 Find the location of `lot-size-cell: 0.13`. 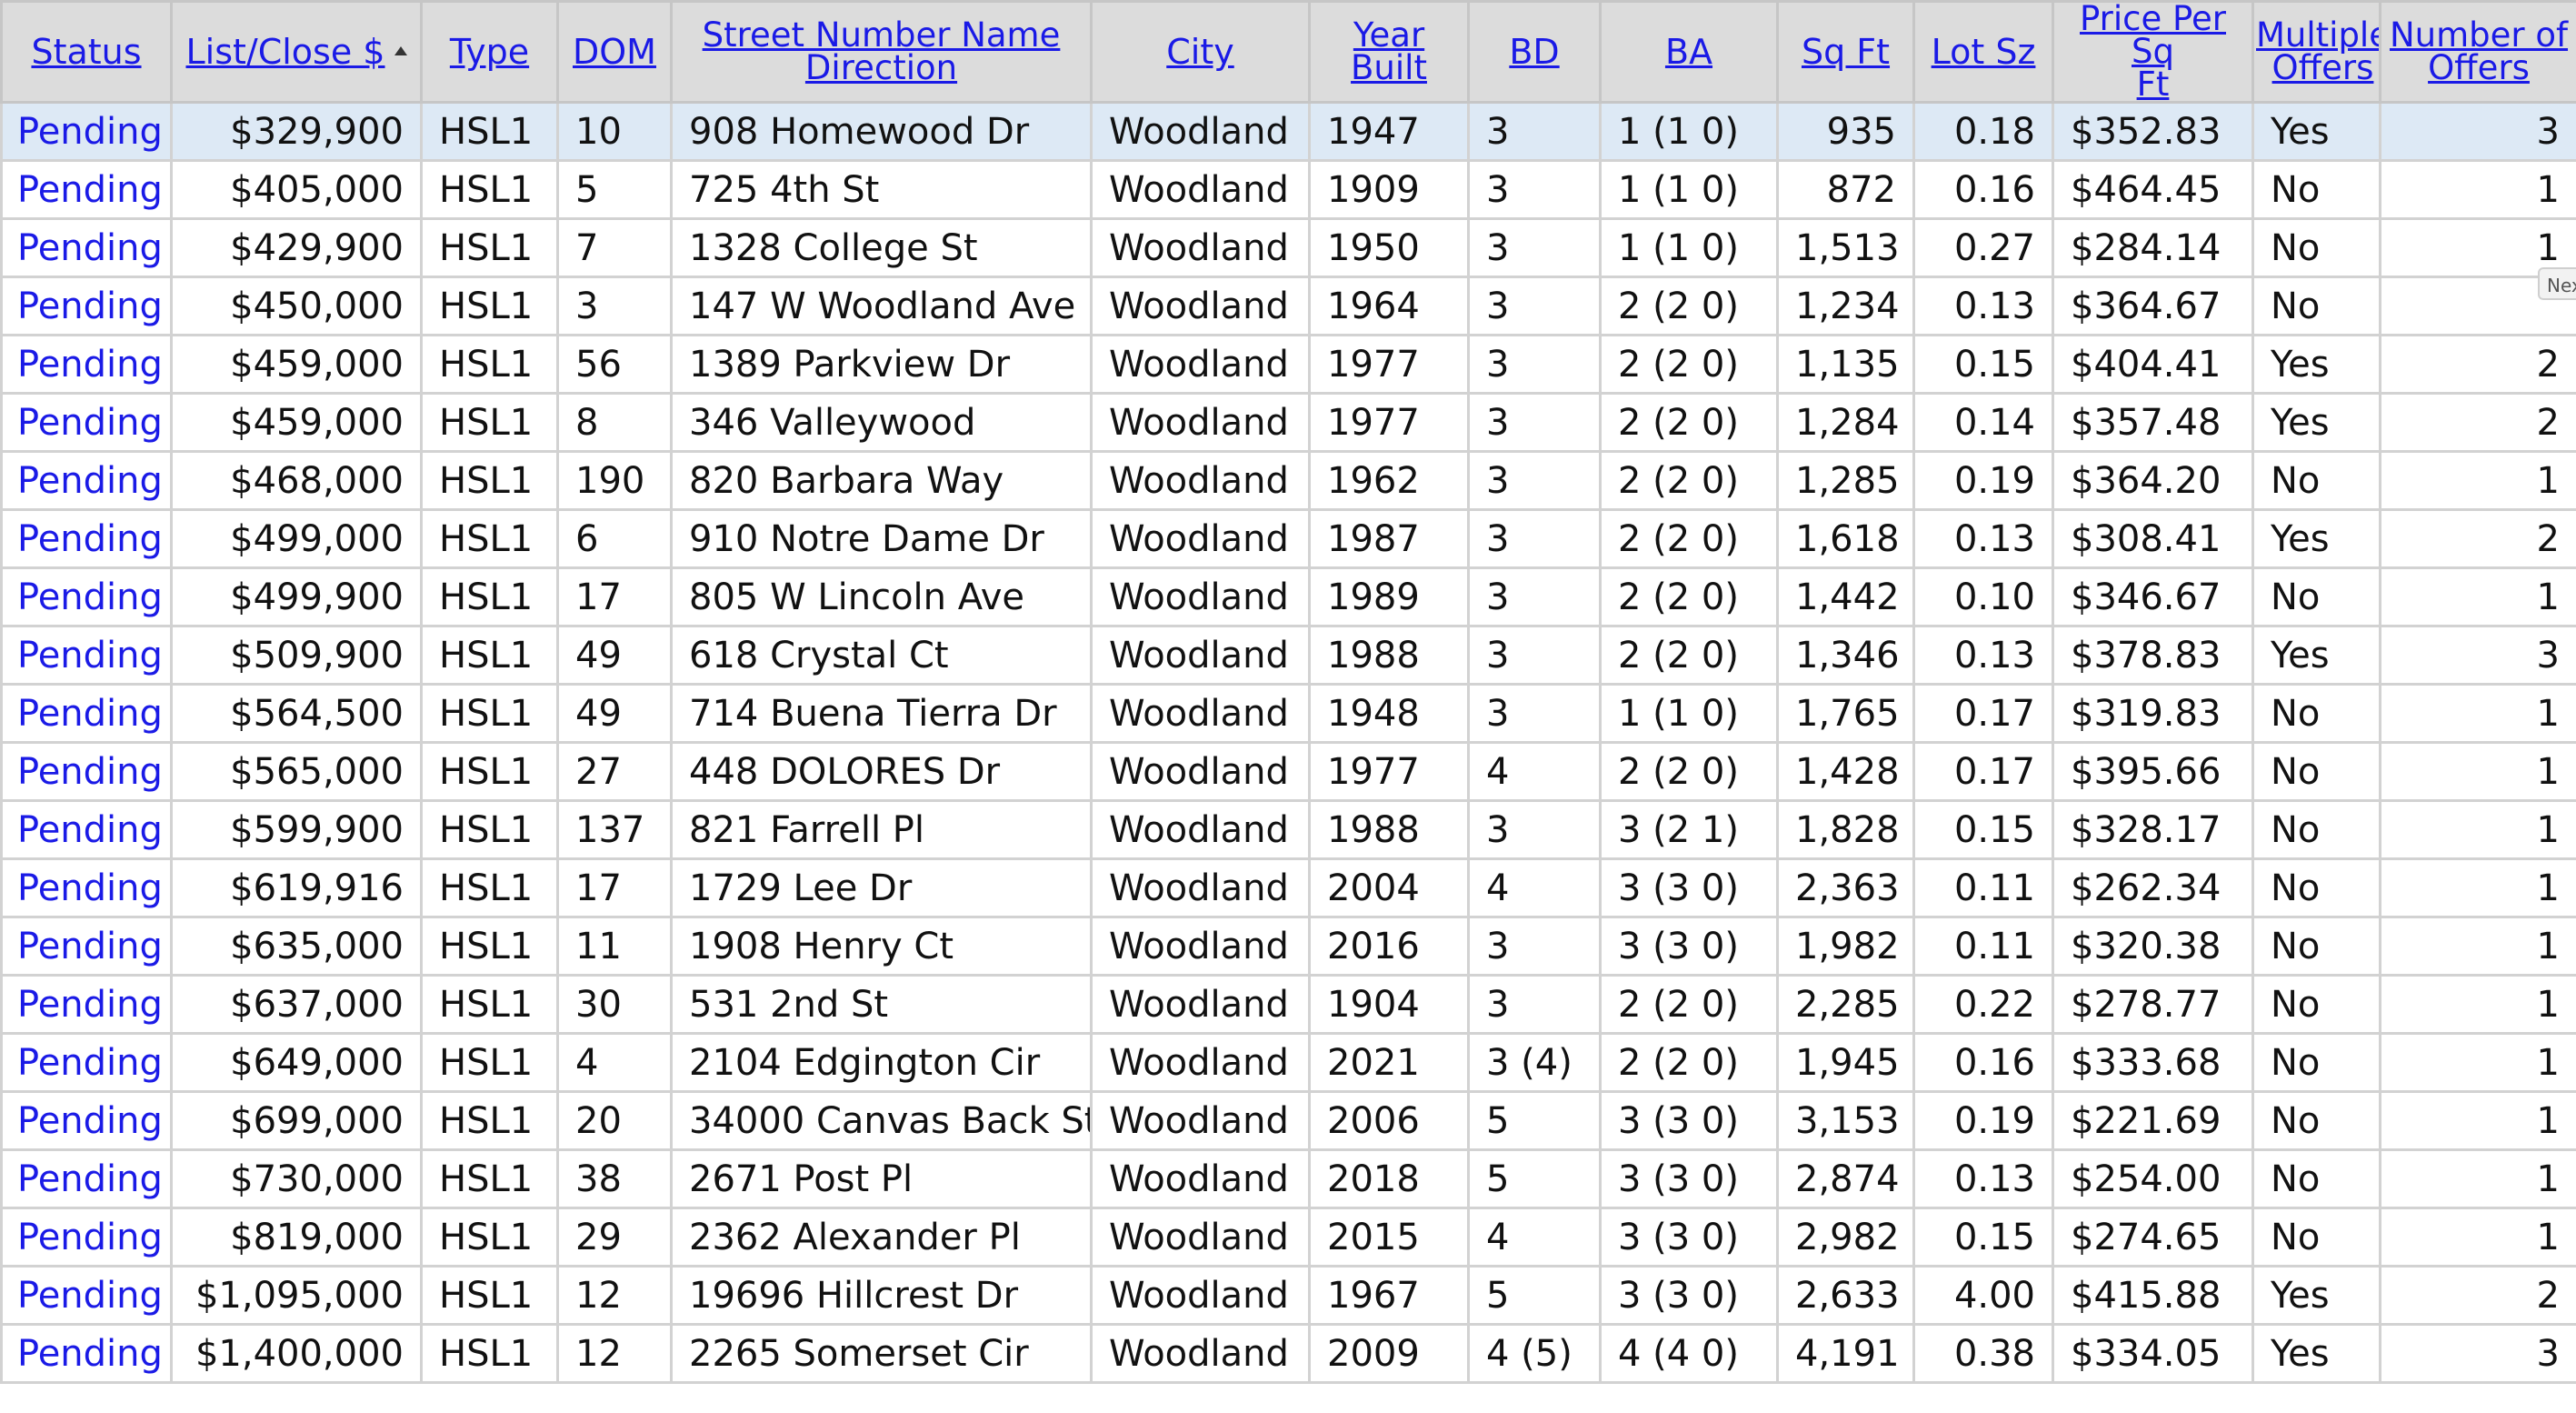

lot-size-cell: 0.13 is located at coordinates (1983, 655).